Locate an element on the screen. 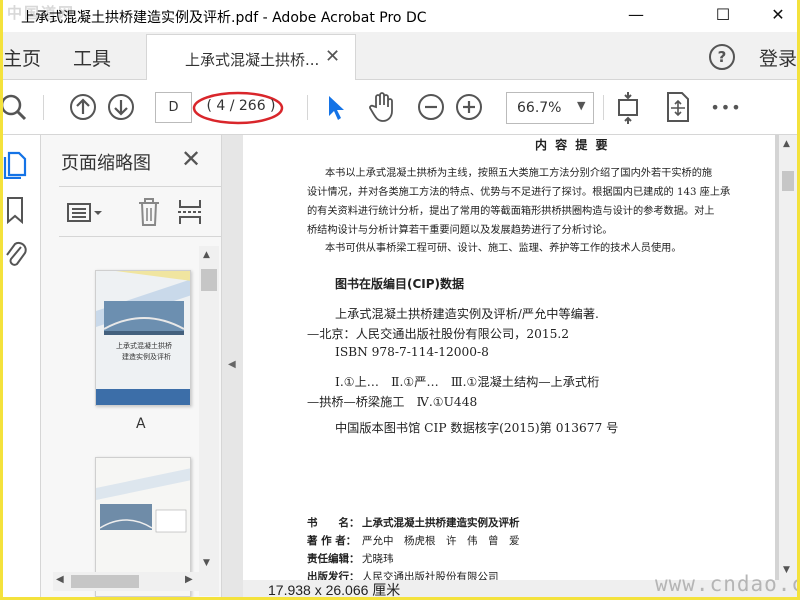 The height and width of the screenshot is (600, 800). select-tool-icon is located at coordinates (336, 108).